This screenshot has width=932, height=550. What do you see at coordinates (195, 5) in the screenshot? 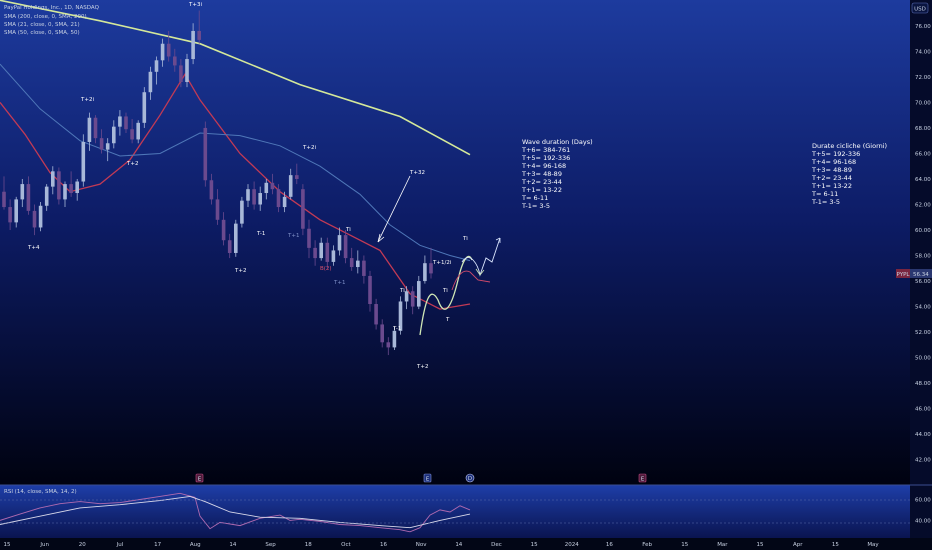
I see `wave-label: T+3i` at bounding box center [195, 5].